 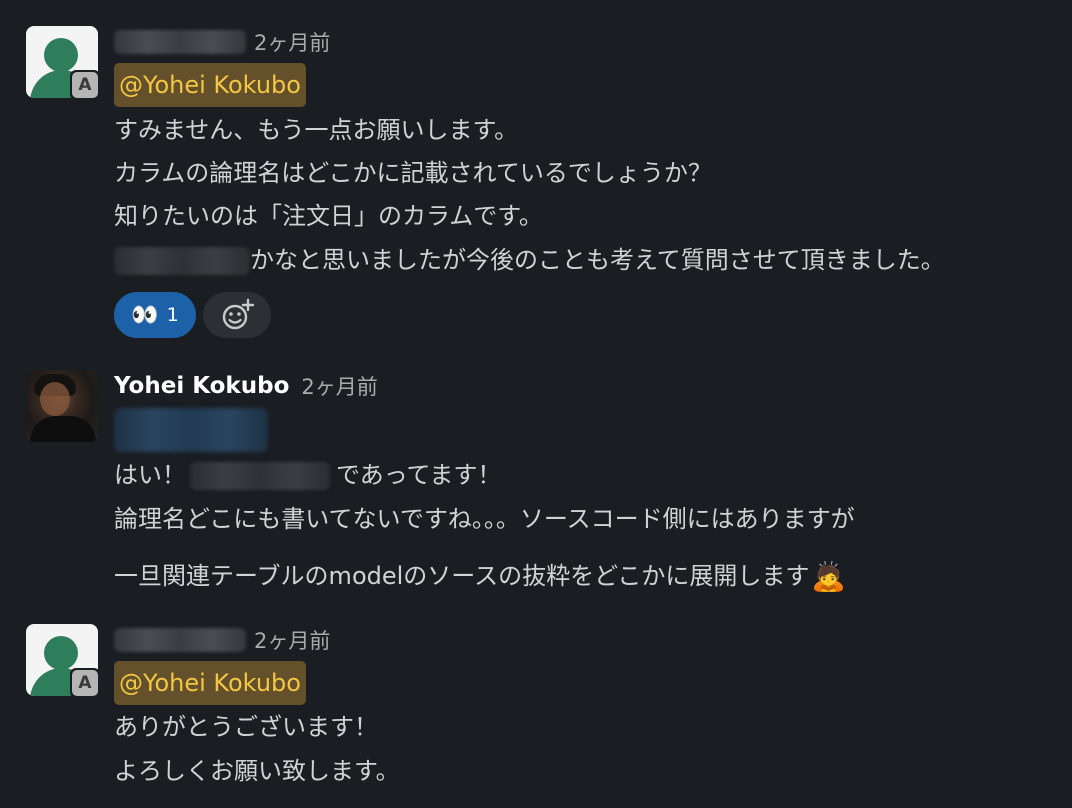 I want to click on message-line: 一旦関連テーブルのmodelのソースの抜粋をどこかに展開します🙇, so click(x=480, y=576).